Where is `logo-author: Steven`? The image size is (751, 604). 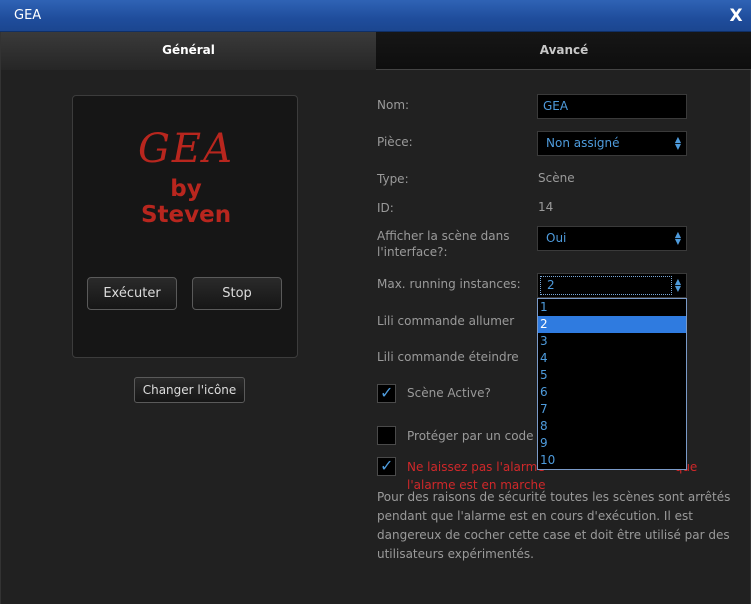 logo-author: Steven is located at coordinates (186, 215).